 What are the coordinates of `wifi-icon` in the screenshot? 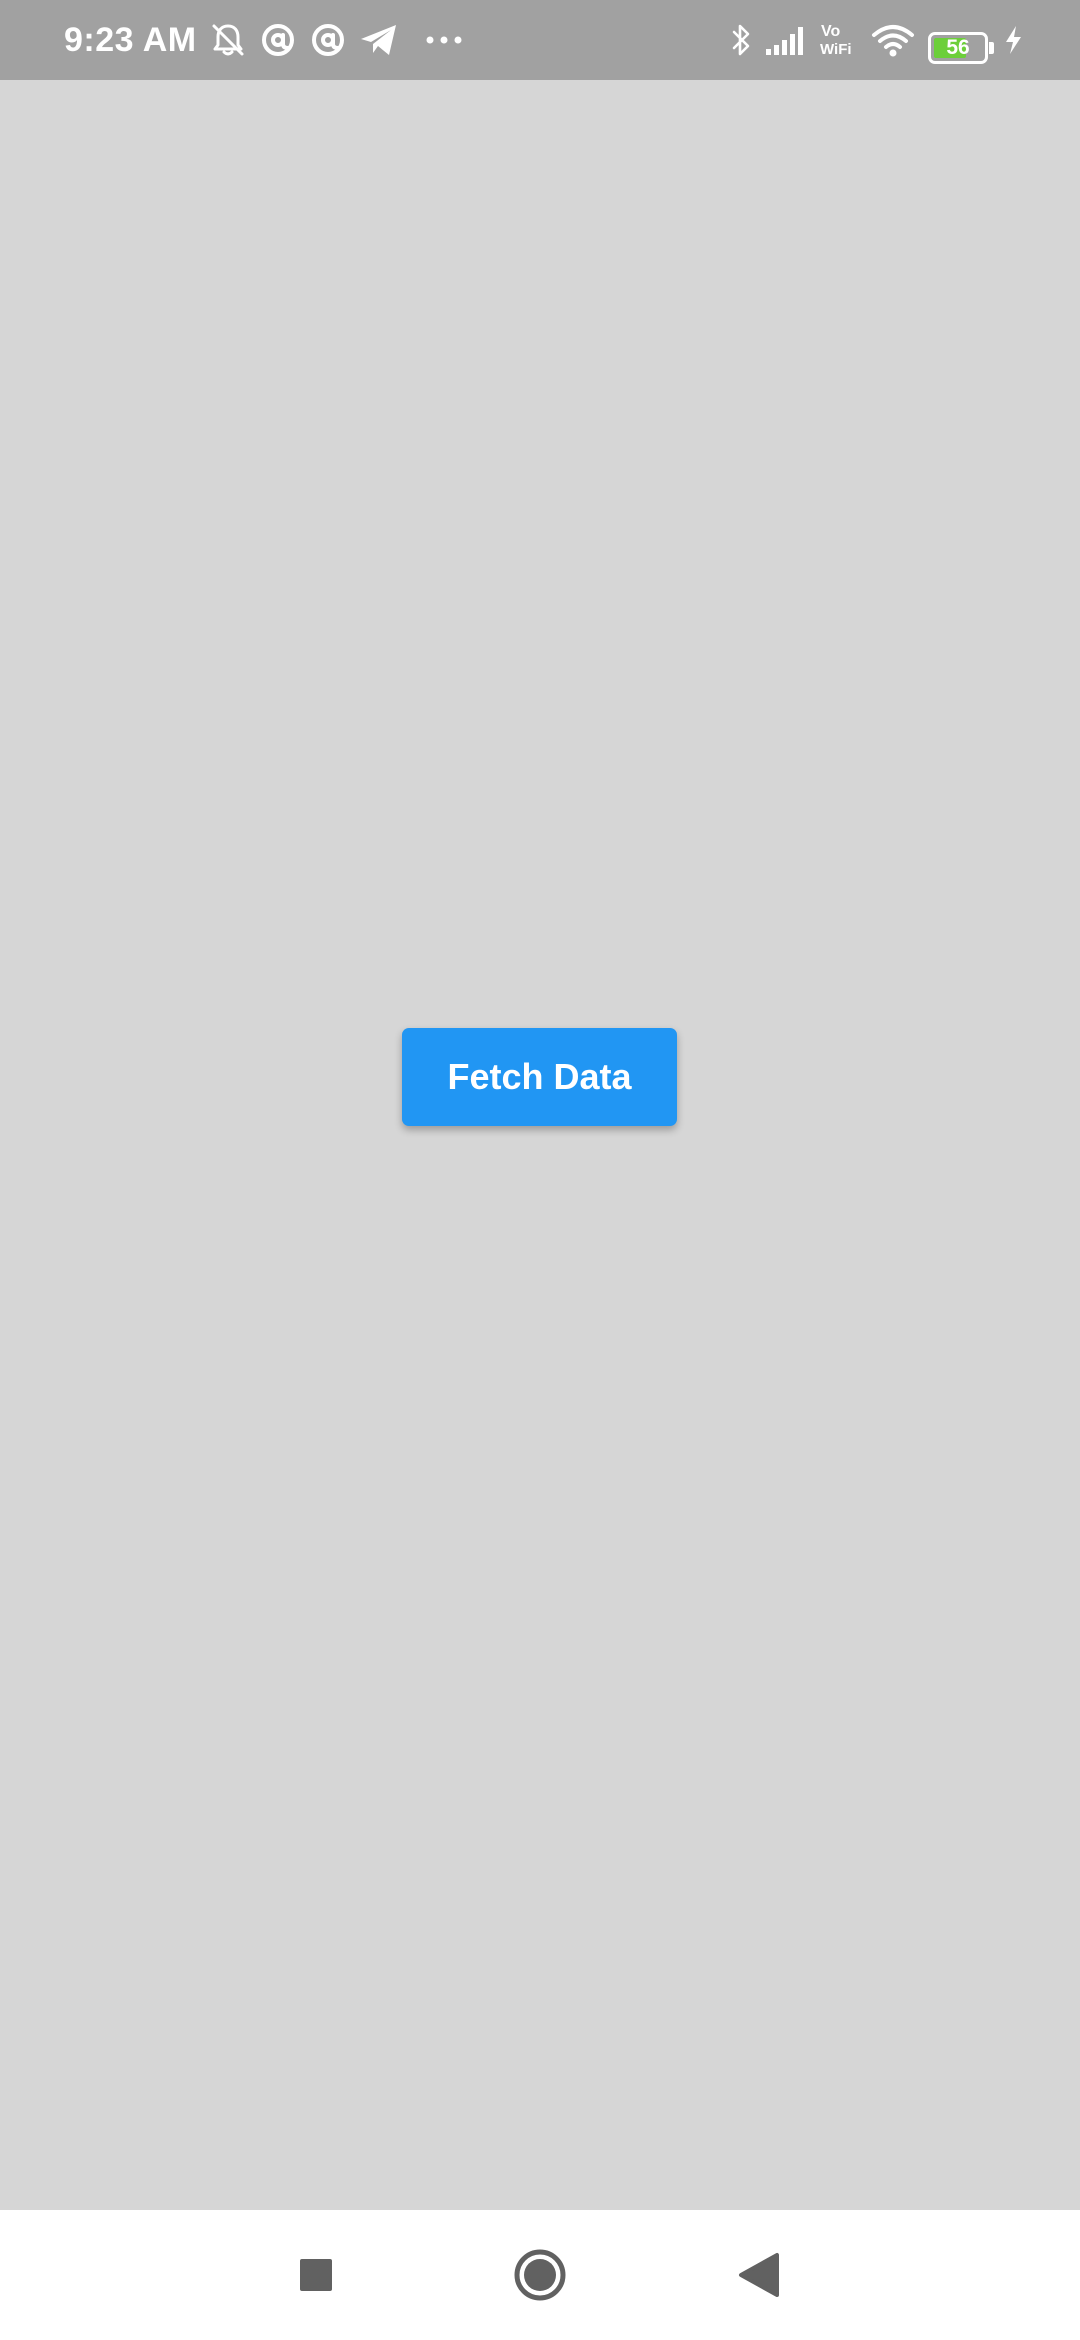 It's located at (893, 41).